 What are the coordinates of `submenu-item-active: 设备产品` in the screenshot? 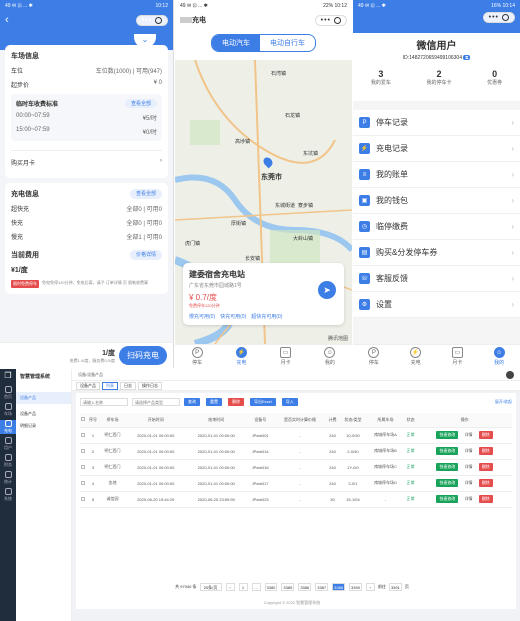 It's located at (43, 398).